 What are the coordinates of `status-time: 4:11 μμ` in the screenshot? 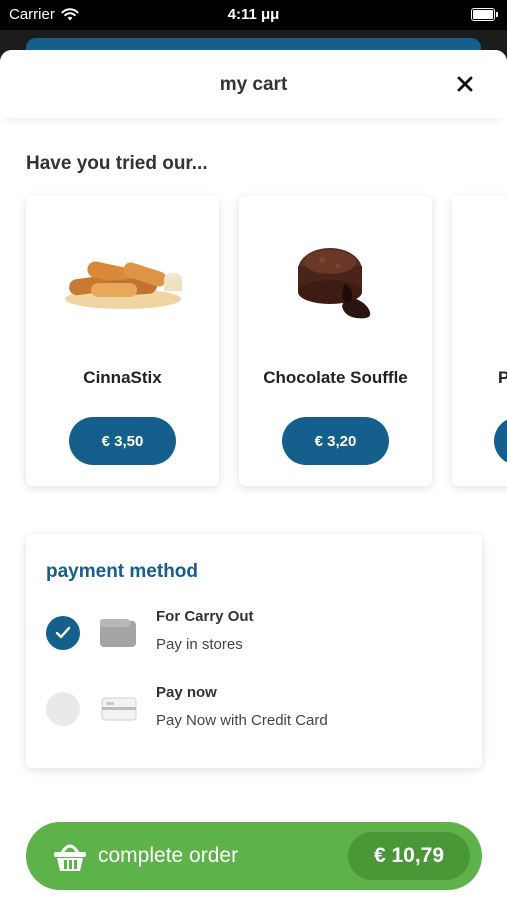 It's located at (253, 14).